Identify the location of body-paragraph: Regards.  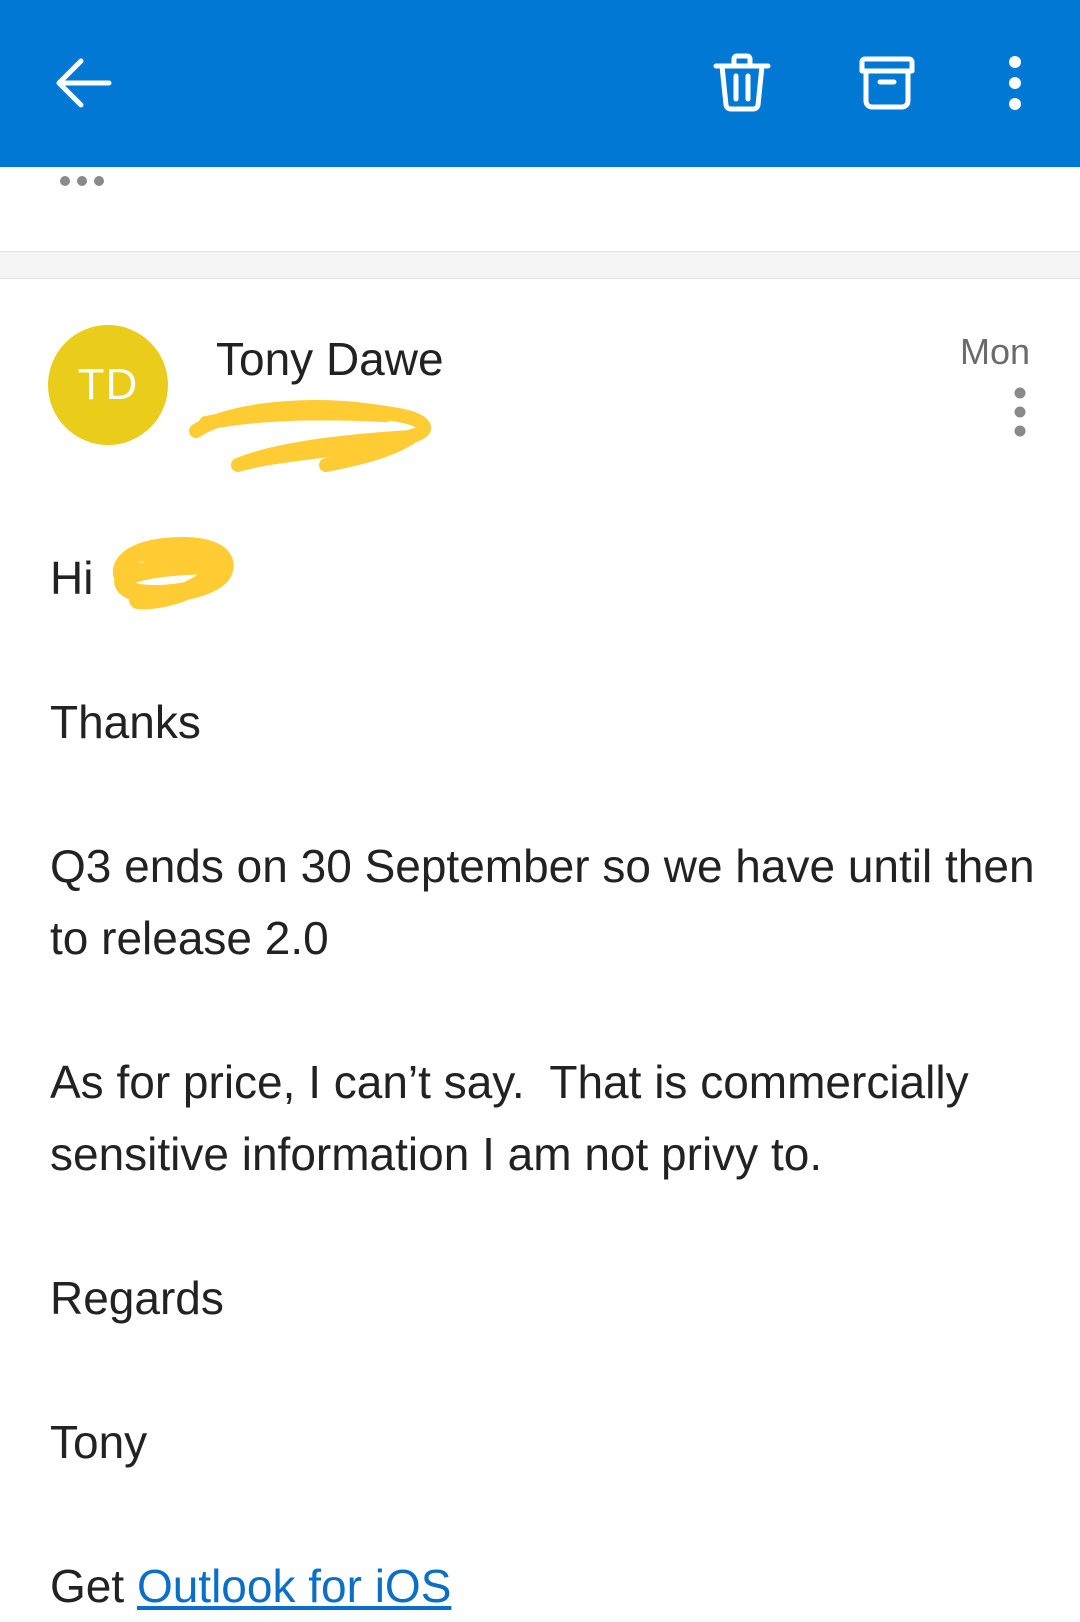
(137, 1298).